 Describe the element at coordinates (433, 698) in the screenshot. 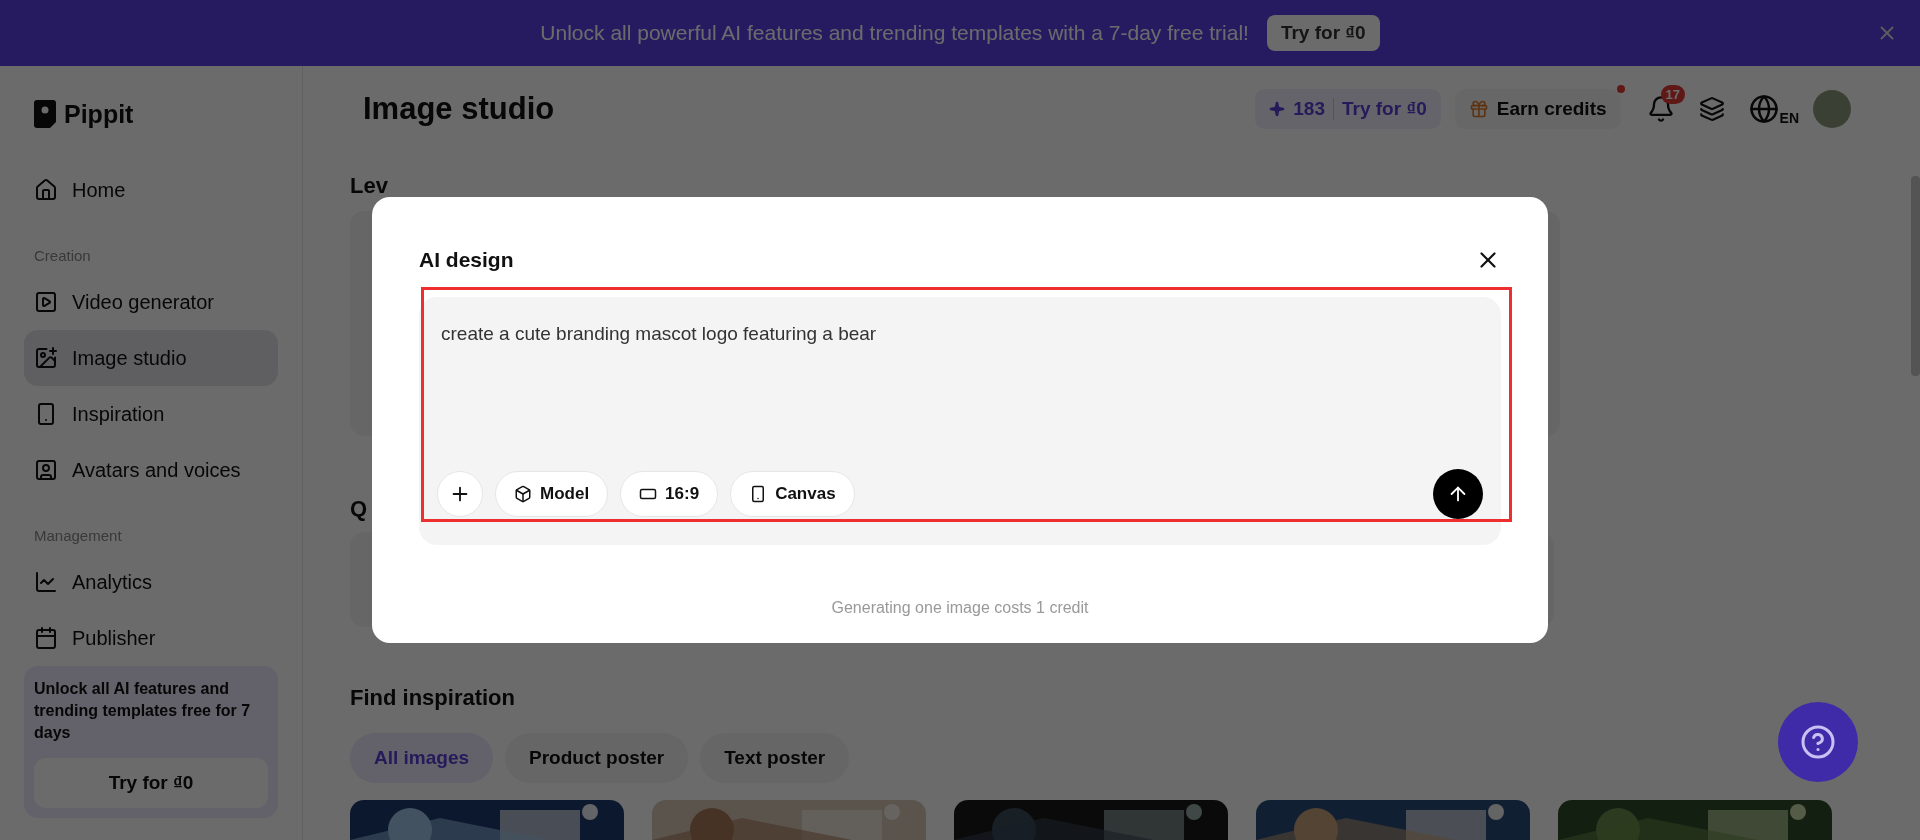

I see `section-heading: Find inspiration` at that location.